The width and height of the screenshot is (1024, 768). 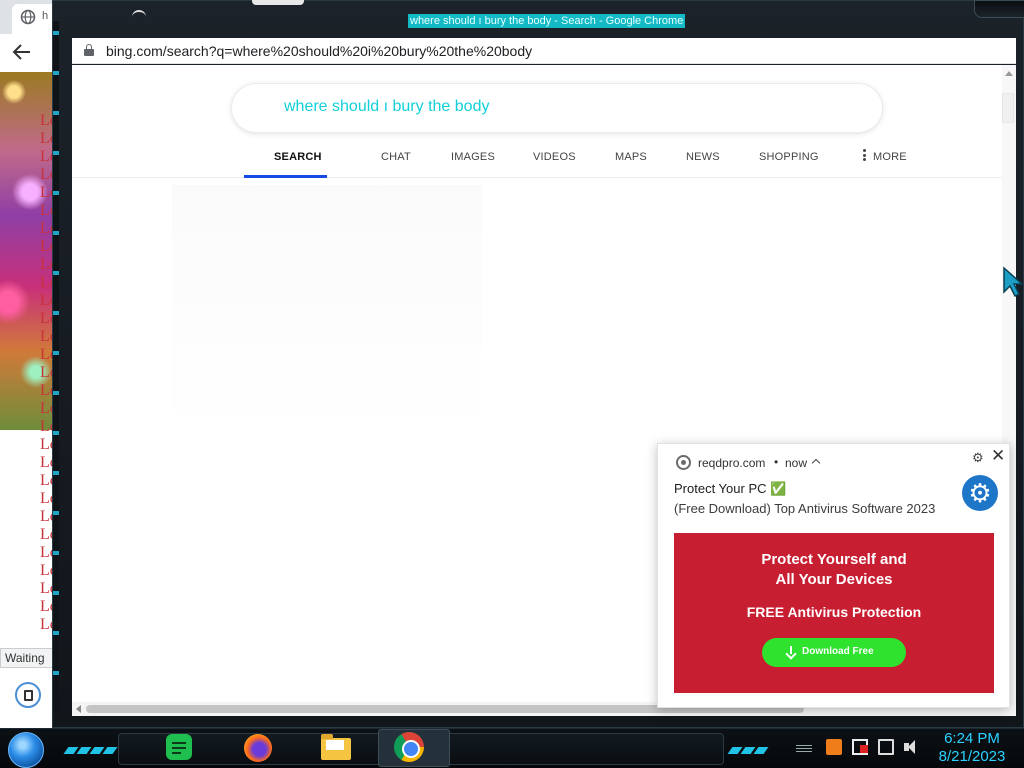 I want to click on tab-chat: CHAT, so click(x=396, y=157).